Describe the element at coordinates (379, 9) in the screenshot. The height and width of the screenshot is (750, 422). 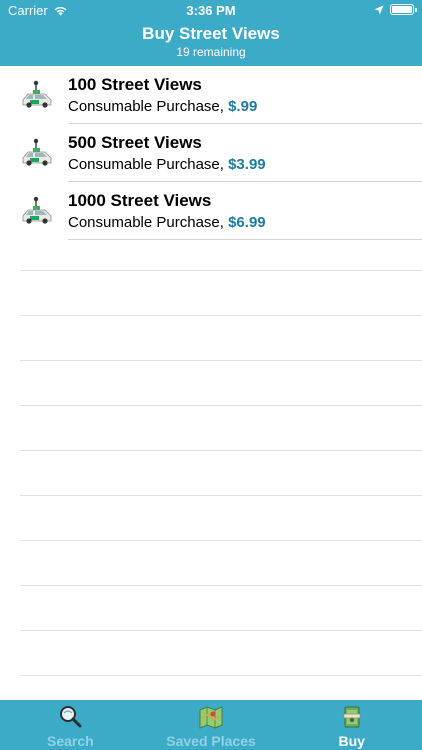
I see `location-arrow-icon` at that location.